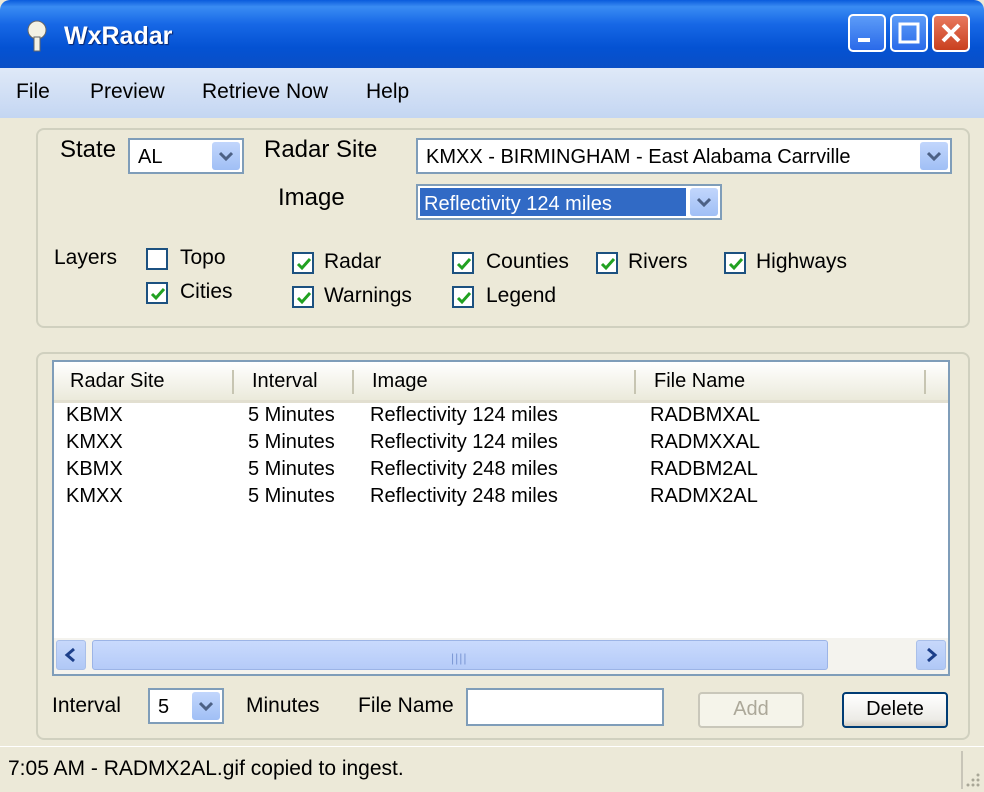 Image resolution: width=984 pixels, height=792 pixels. Describe the element at coordinates (492, 34) in the screenshot. I see `title-bar: WxRadar` at that location.